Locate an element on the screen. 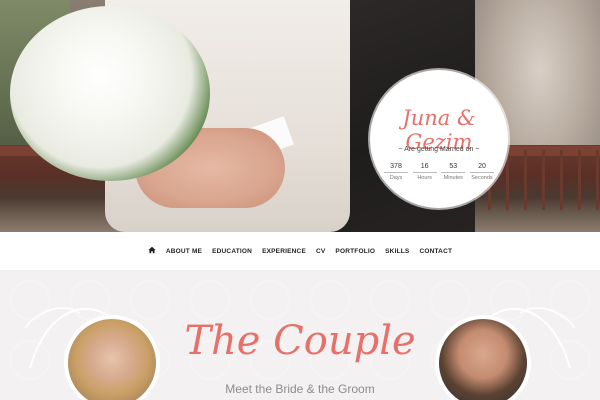 The width and height of the screenshot is (600, 400). countdown-seconds: 20 Seconds is located at coordinates (481, 172).